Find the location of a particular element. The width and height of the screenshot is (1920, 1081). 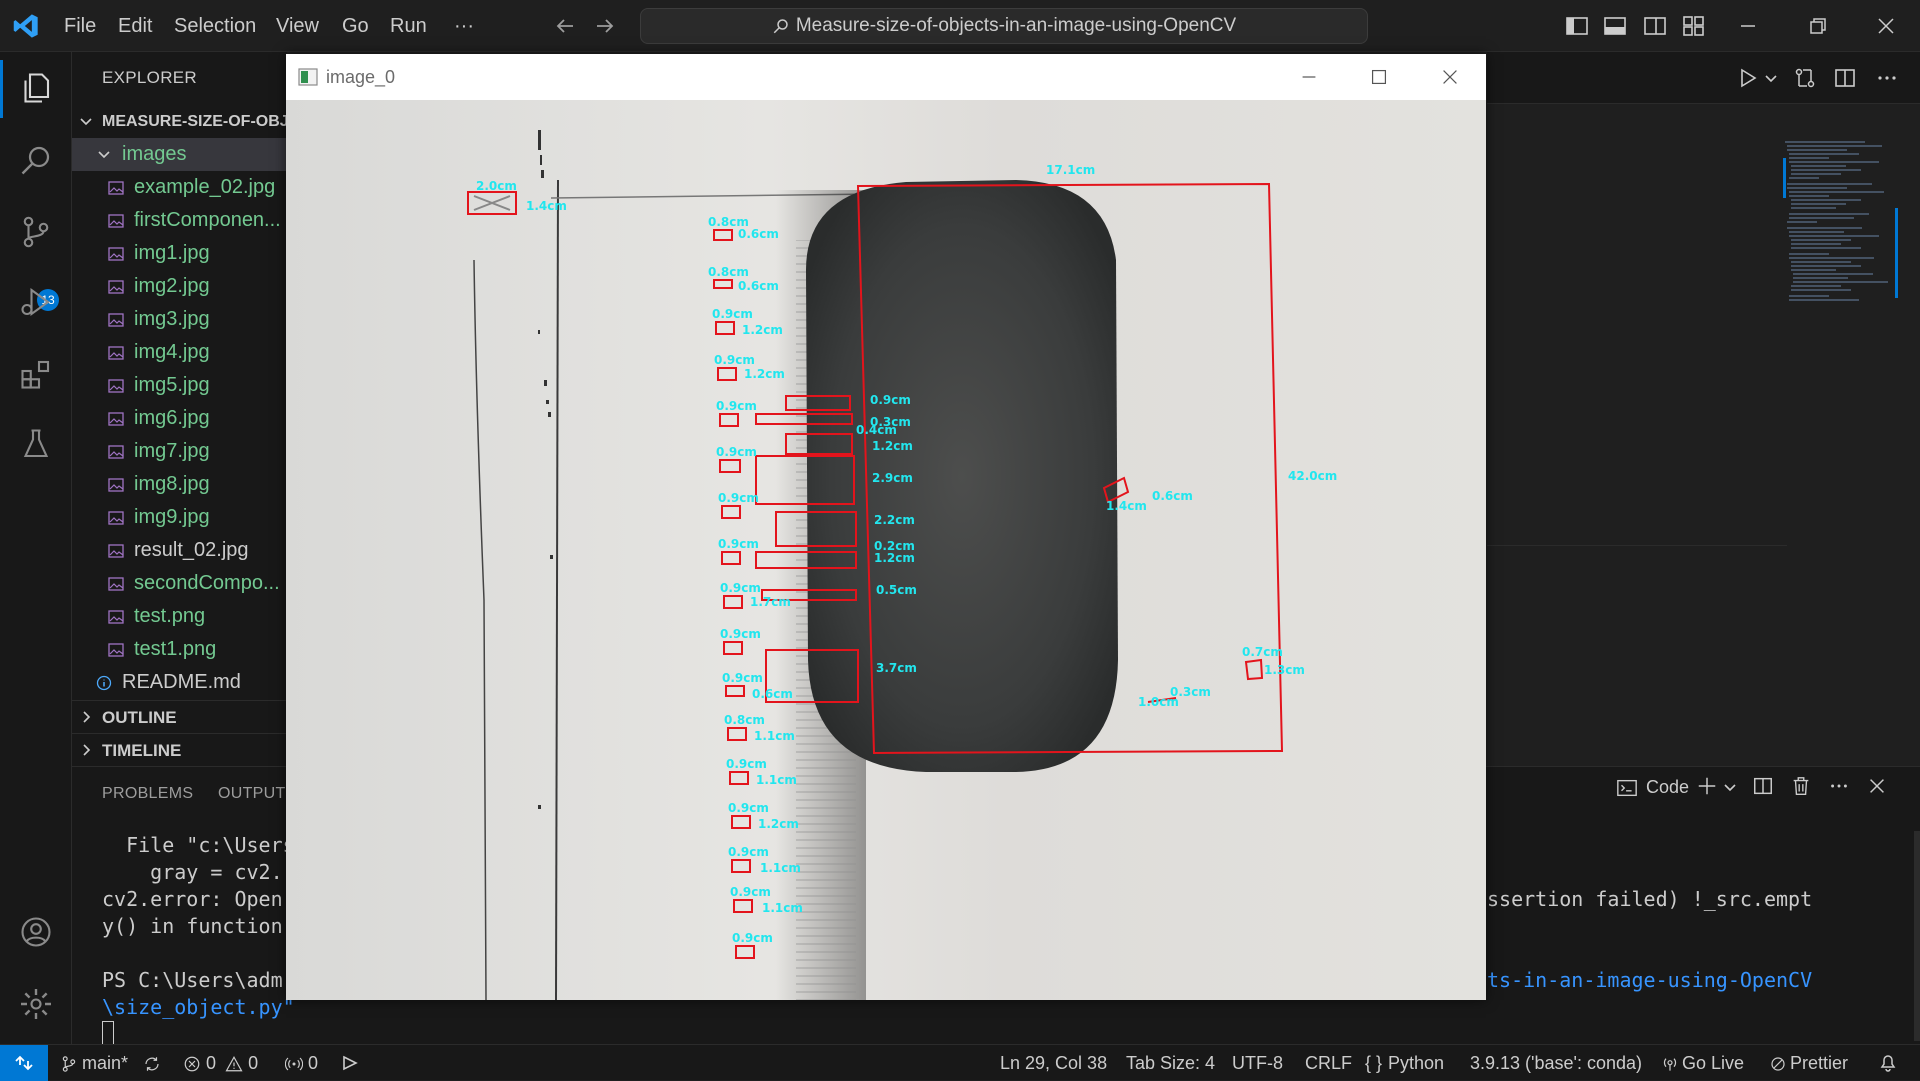

restore-icon is located at coordinates (1818, 26).